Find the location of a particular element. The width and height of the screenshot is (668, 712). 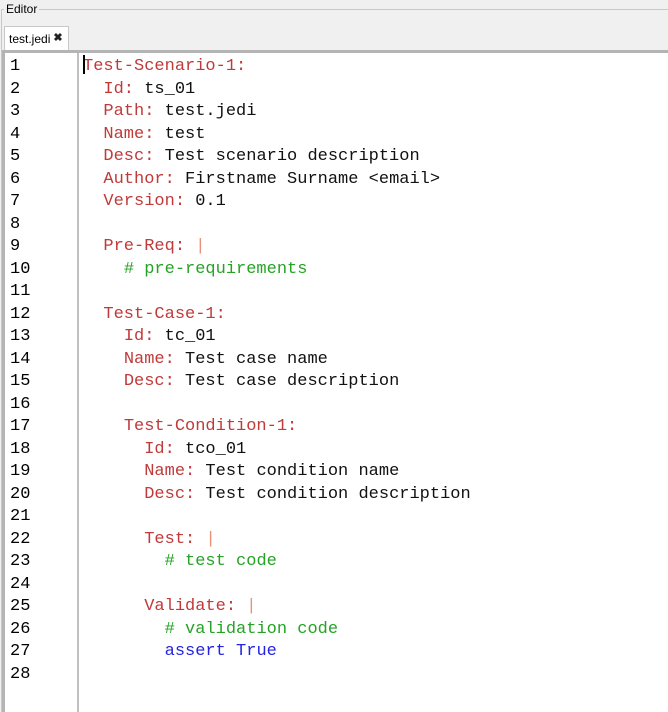

line-number: 9 is located at coordinates (15, 246).